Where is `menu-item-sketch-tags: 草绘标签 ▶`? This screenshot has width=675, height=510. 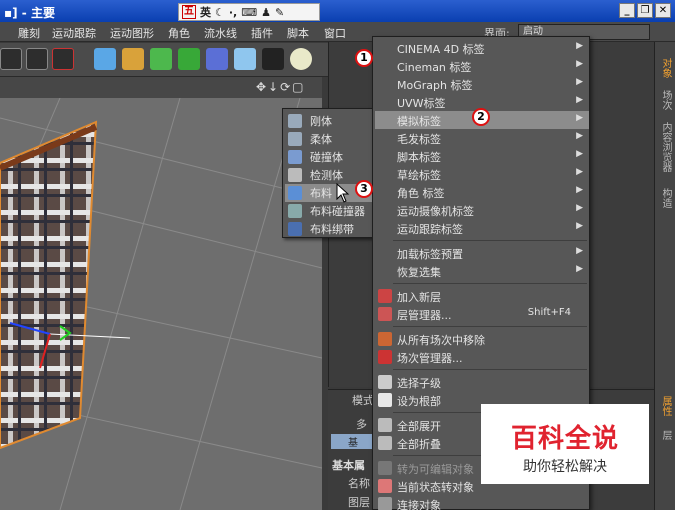
menu-item-sketch-tags: 草绘标签 ▶ is located at coordinates (482, 174).